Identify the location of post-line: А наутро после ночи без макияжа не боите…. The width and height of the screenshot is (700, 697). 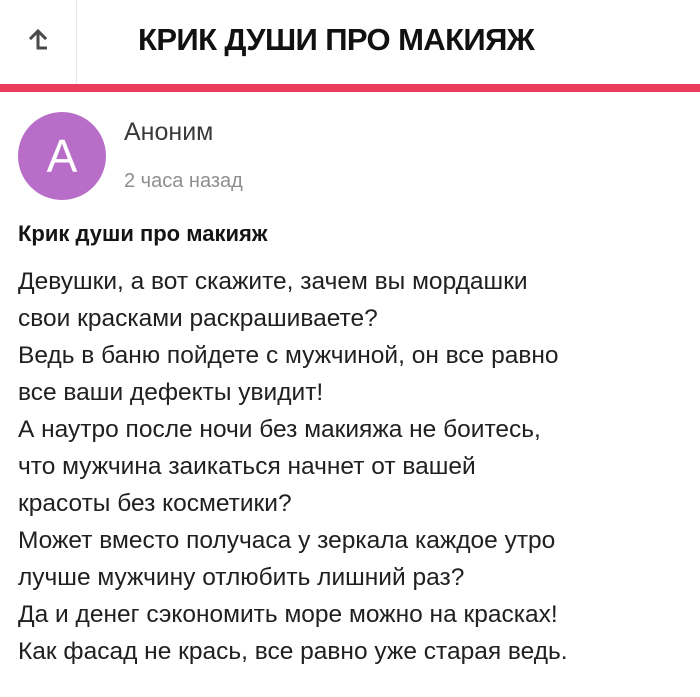
(279, 429).